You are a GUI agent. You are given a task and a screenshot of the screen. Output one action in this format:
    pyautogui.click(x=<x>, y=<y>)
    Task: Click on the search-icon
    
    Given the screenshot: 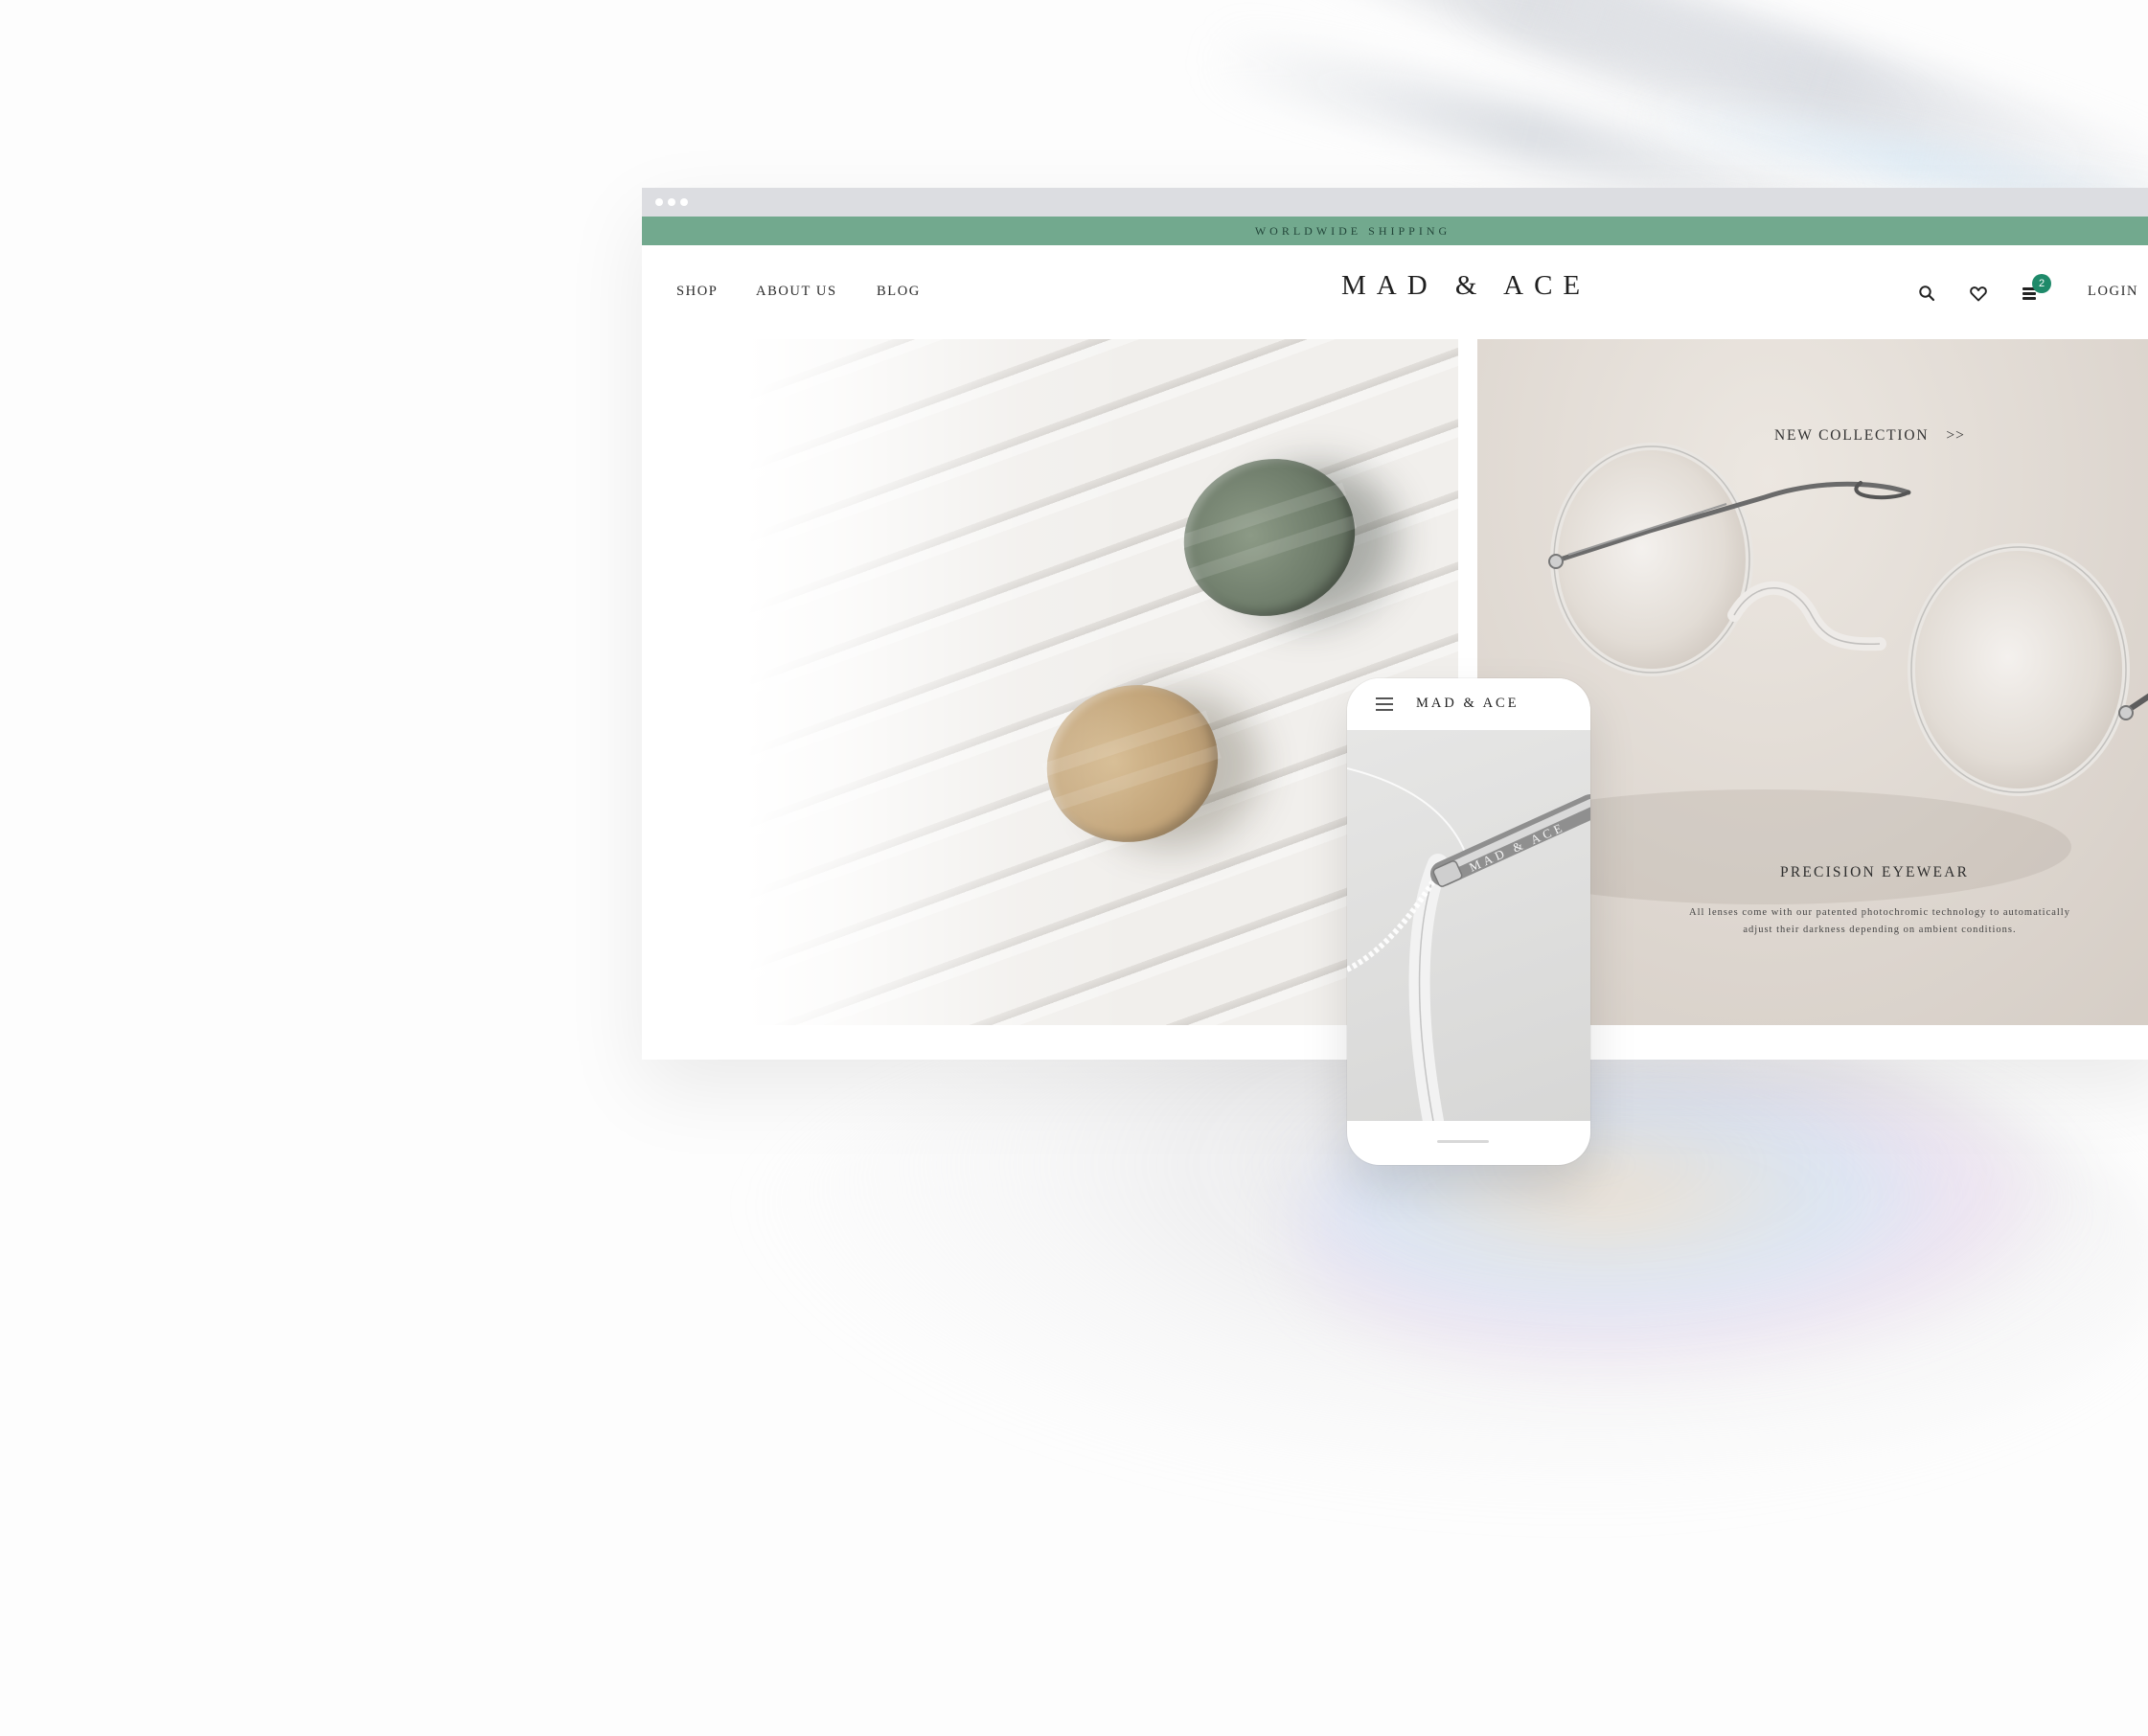 What is the action you would take?
    pyautogui.click(x=1926, y=294)
    